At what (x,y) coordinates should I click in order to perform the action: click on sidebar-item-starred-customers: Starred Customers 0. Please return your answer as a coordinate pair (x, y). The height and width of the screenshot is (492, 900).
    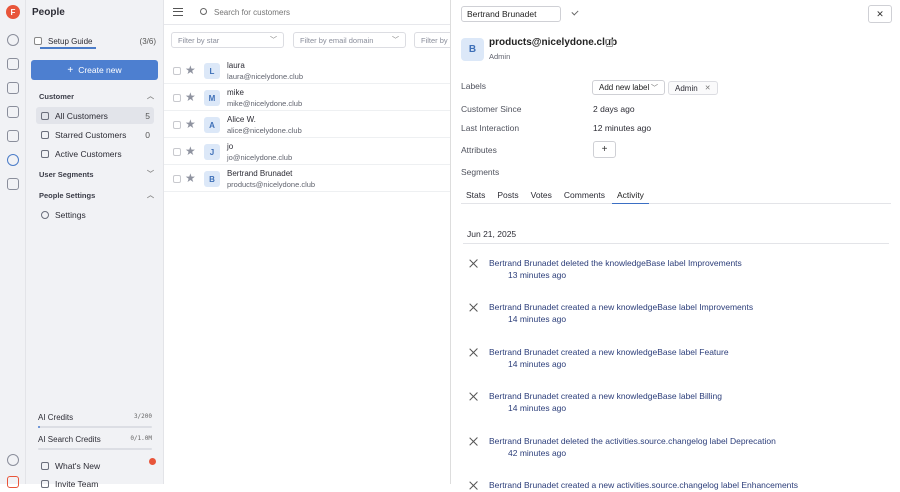
    Looking at the image, I should click on (95, 134).